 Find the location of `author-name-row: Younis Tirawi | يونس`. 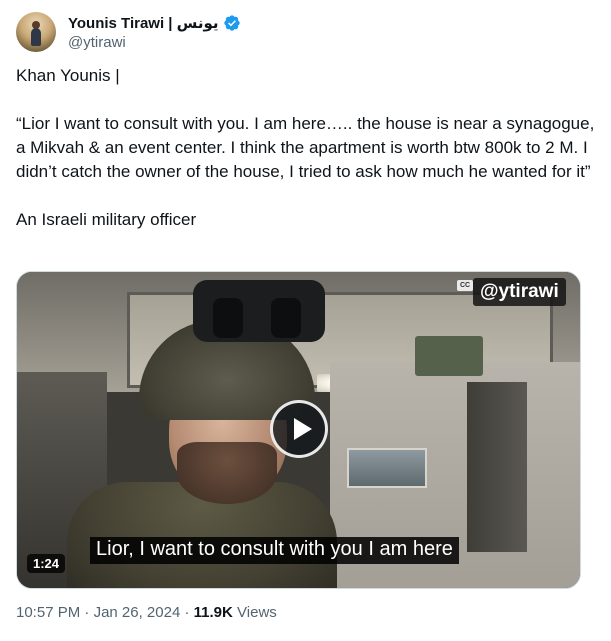

author-name-row: Younis Tirawi | يونس is located at coordinates (154, 23).